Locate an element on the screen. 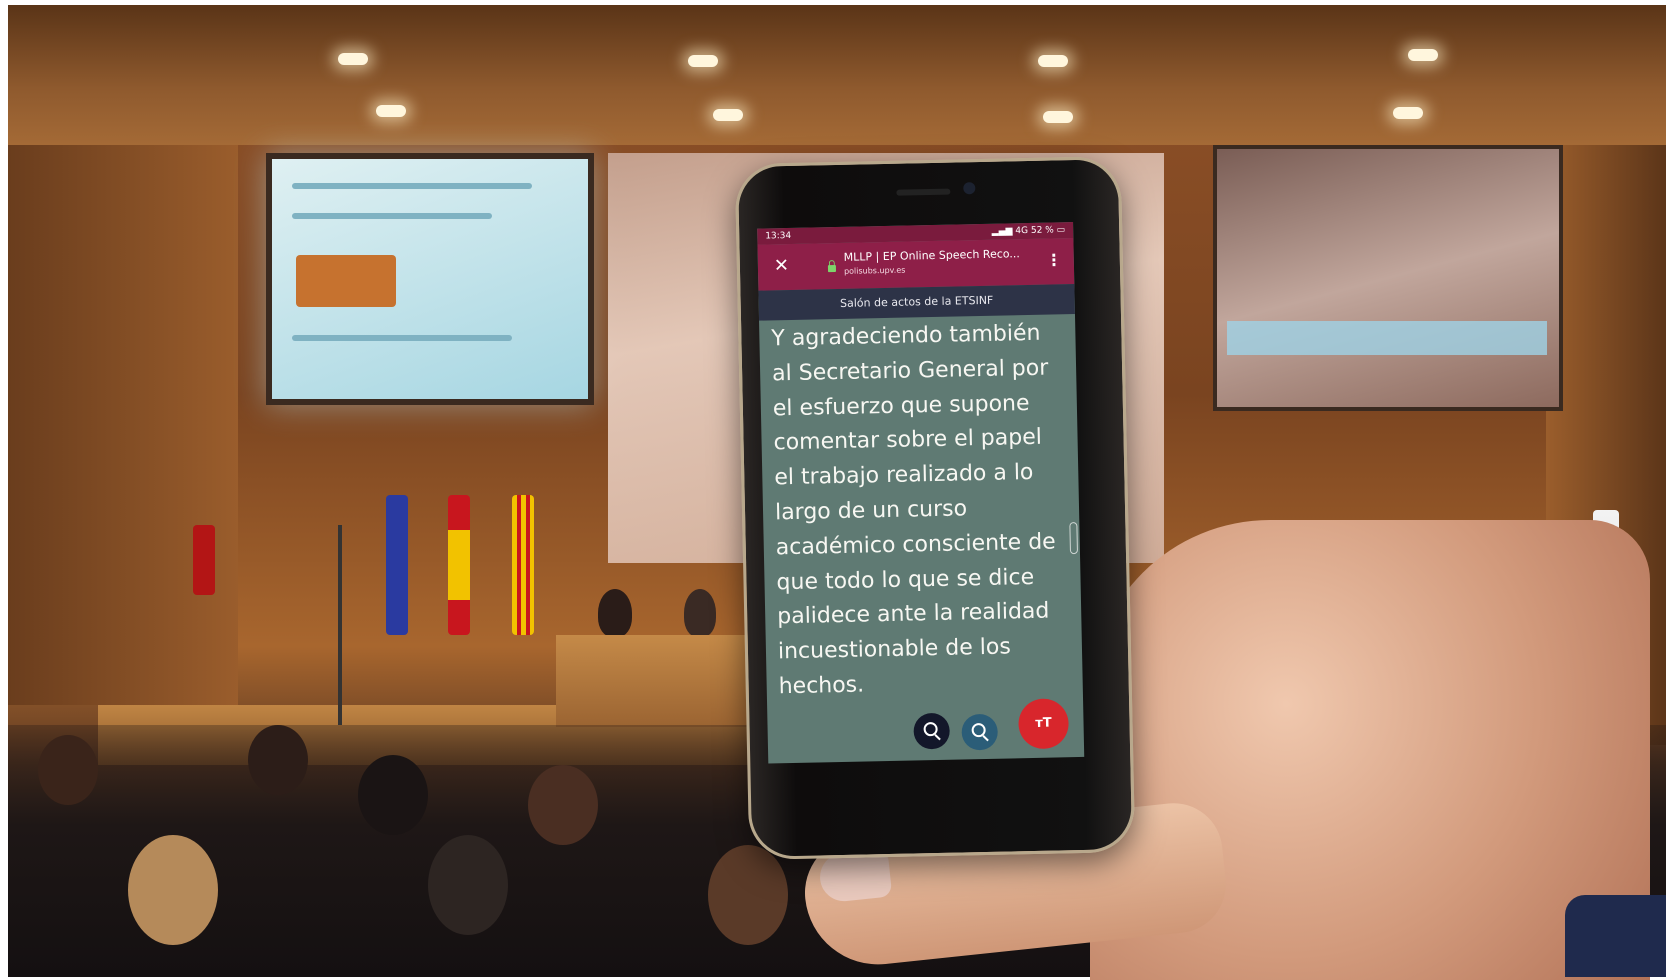  sleeve is located at coordinates (1615, 936).